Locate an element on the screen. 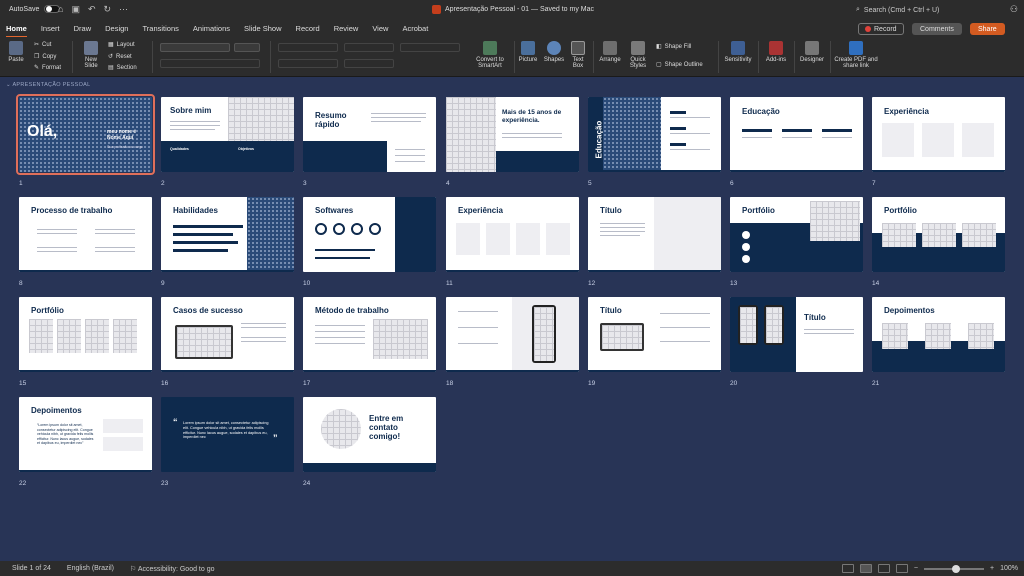  save-icon: ▣ is located at coordinates (75, 9).